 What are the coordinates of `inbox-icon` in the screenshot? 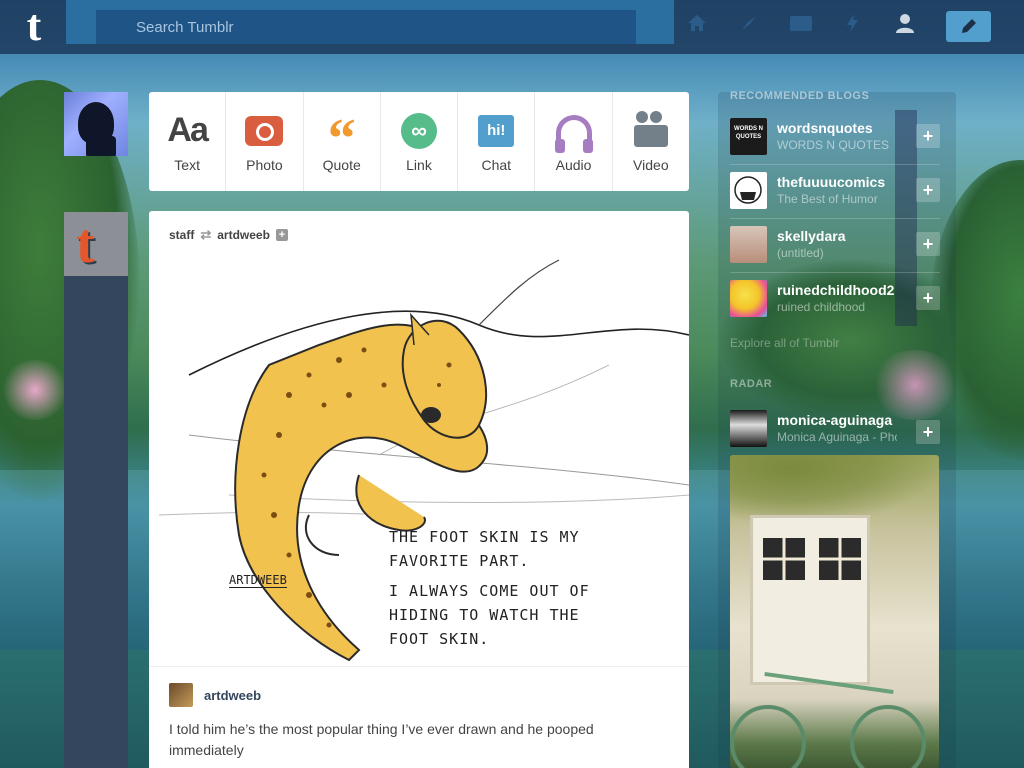 It's located at (801, 25).